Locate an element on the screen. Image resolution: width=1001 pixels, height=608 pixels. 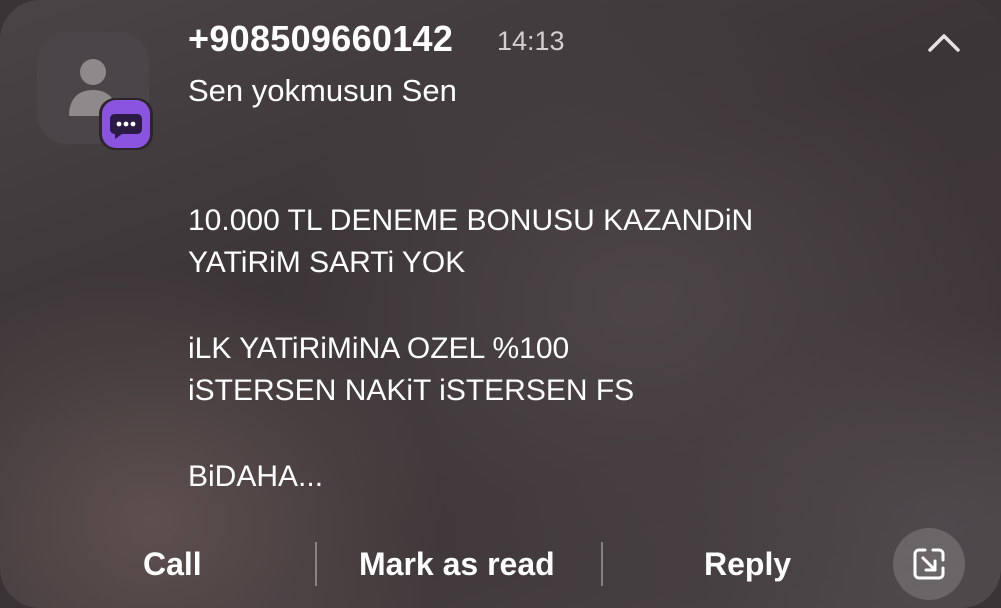
message-subject: Sen yokmusun Sen is located at coordinates (322, 90).